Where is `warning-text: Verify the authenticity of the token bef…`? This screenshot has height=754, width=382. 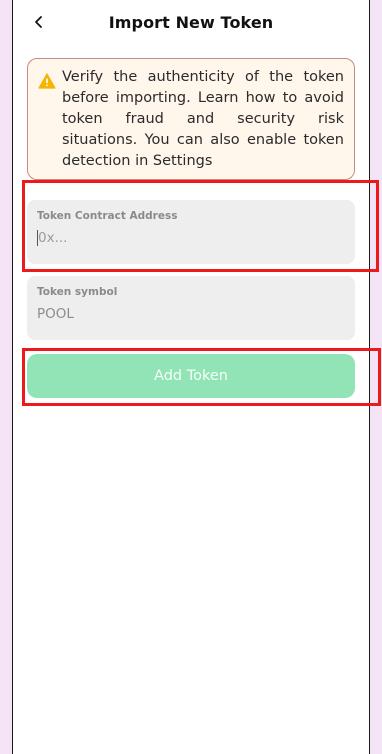 warning-text: Verify the authenticity of the token bef… is located at coordinates (203, 119).